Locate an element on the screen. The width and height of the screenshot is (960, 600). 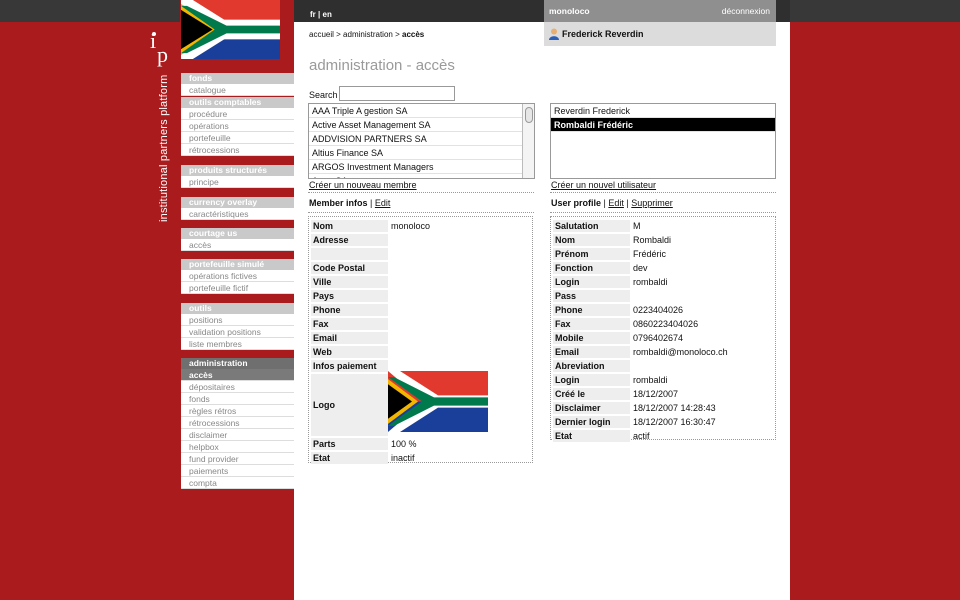
member-list-item: Altius Finance SA is located at coordinates (421, 153).